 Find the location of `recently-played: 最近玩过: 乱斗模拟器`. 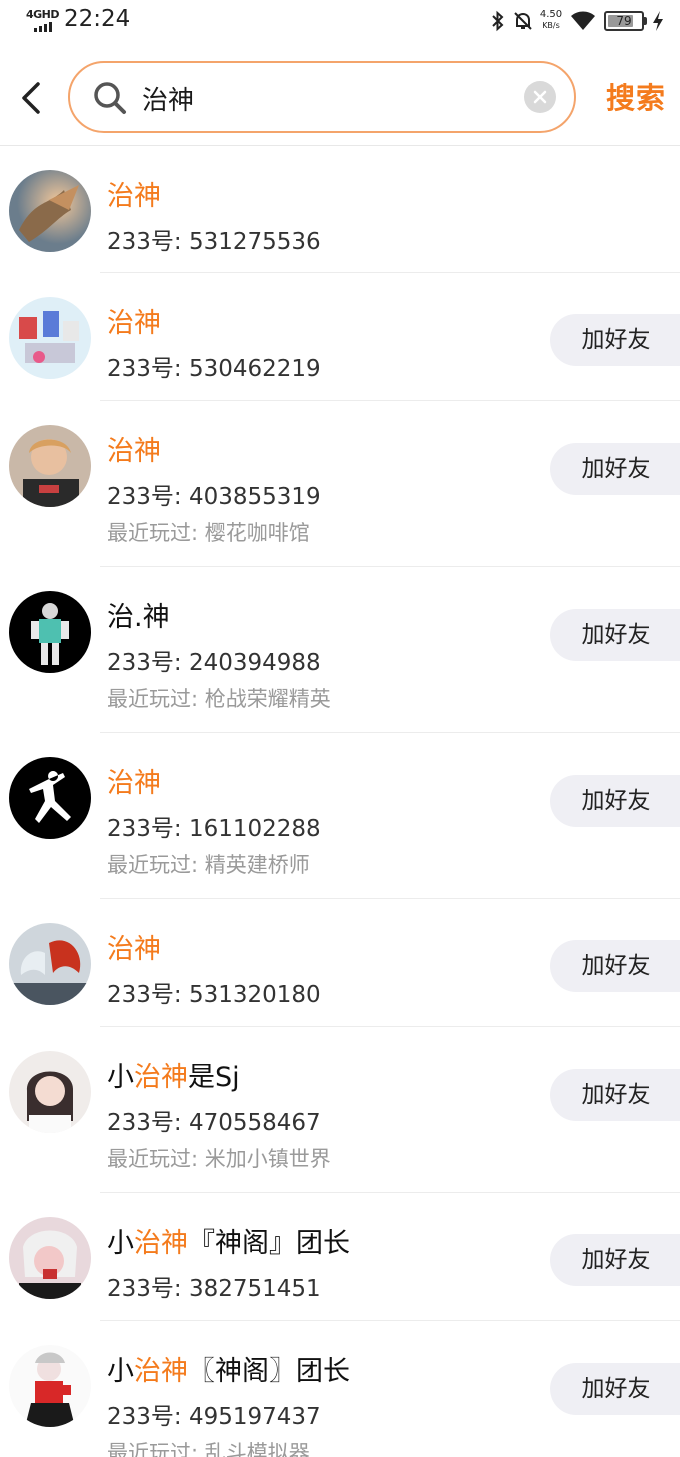

recently-played: 最近玩过: 乱斗模拟器 is located at coordinates (208, 1449).